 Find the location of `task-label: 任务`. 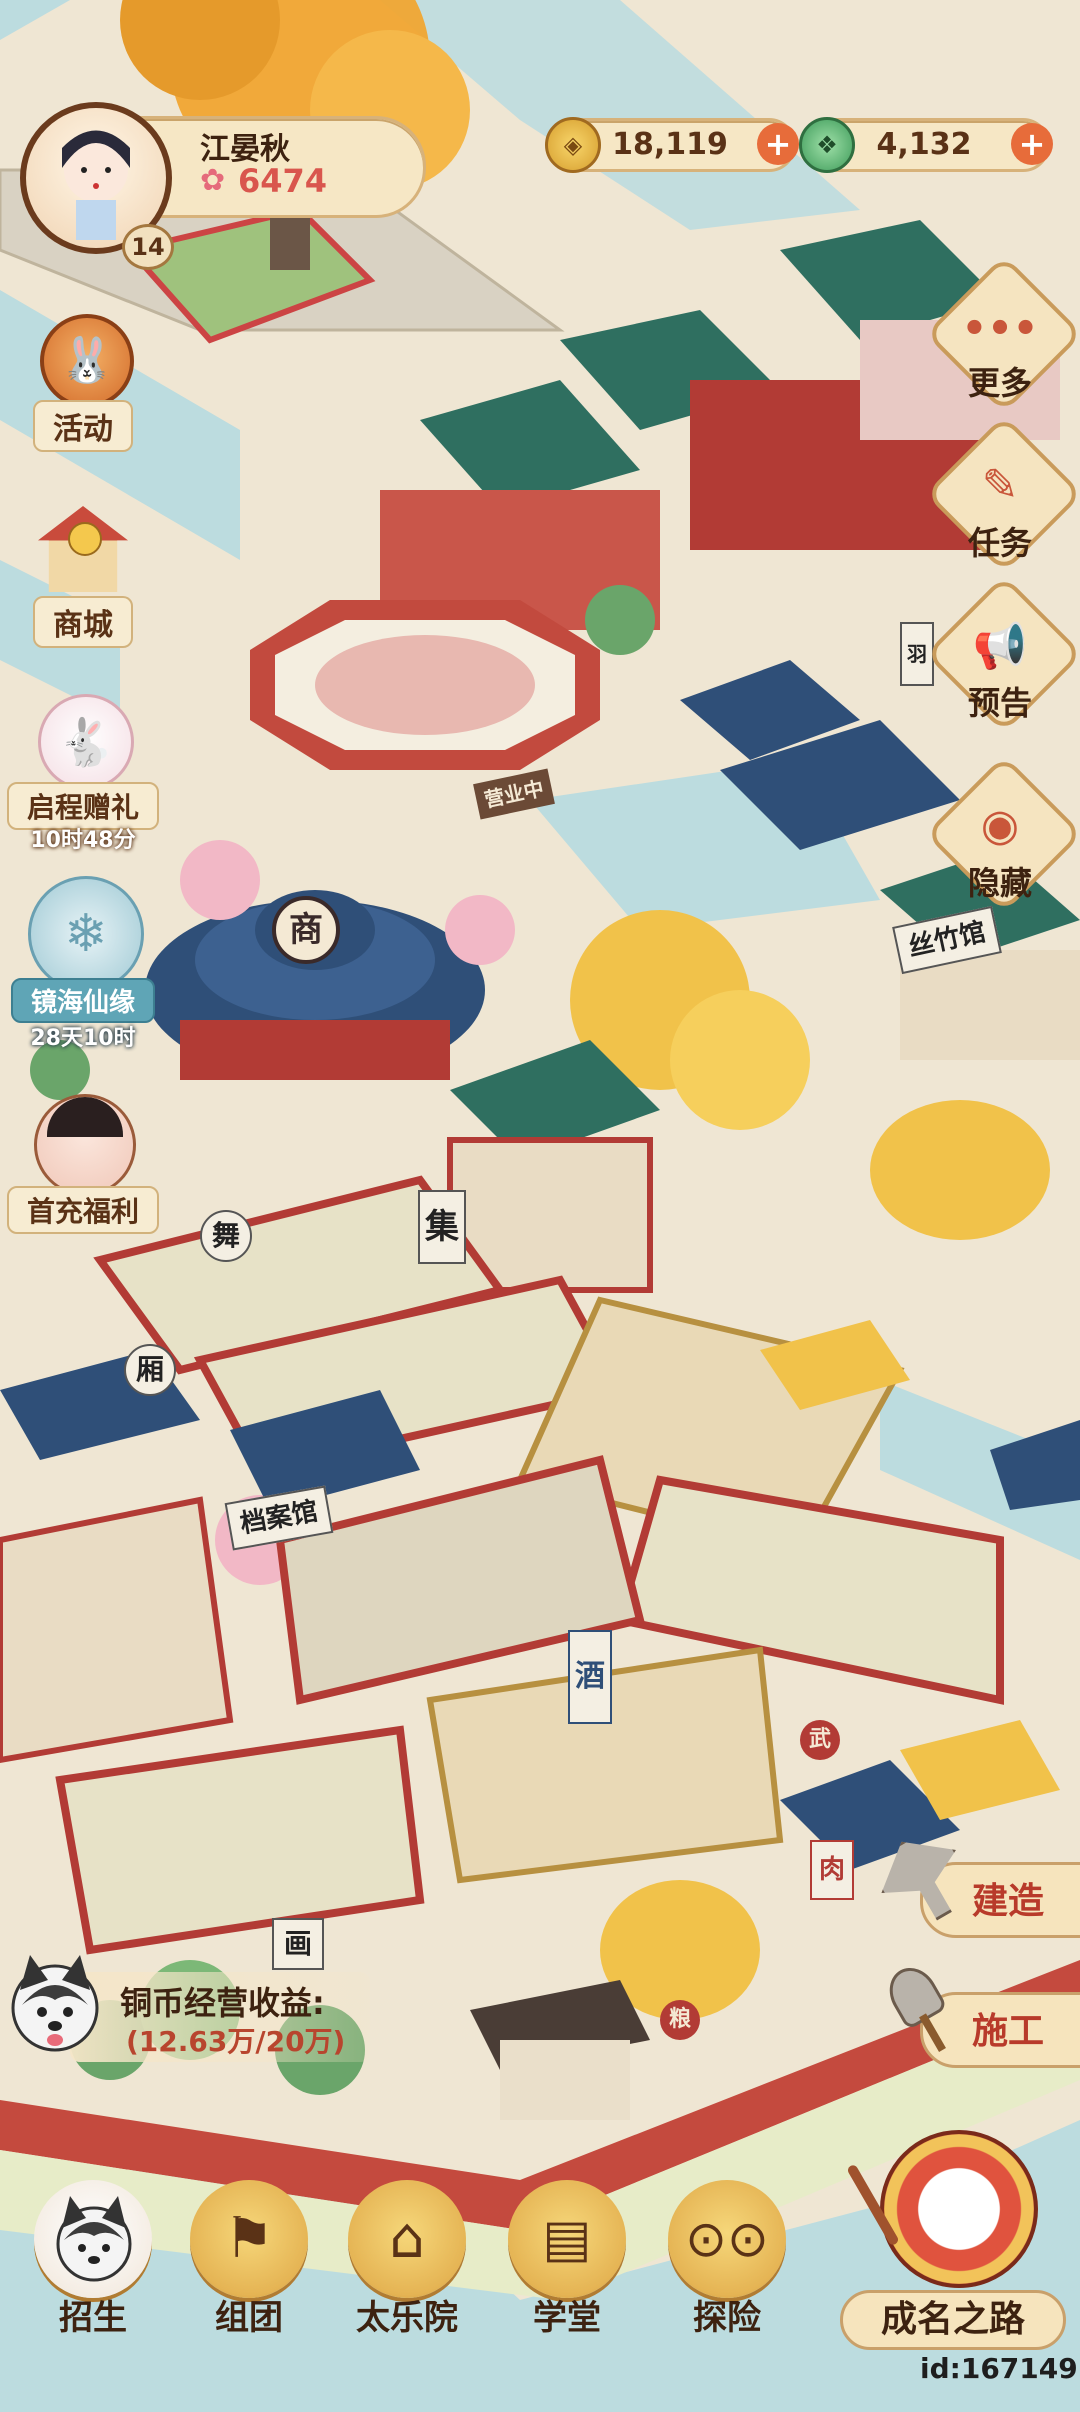

task-label: 任务 is located at coordinates (999, 543).